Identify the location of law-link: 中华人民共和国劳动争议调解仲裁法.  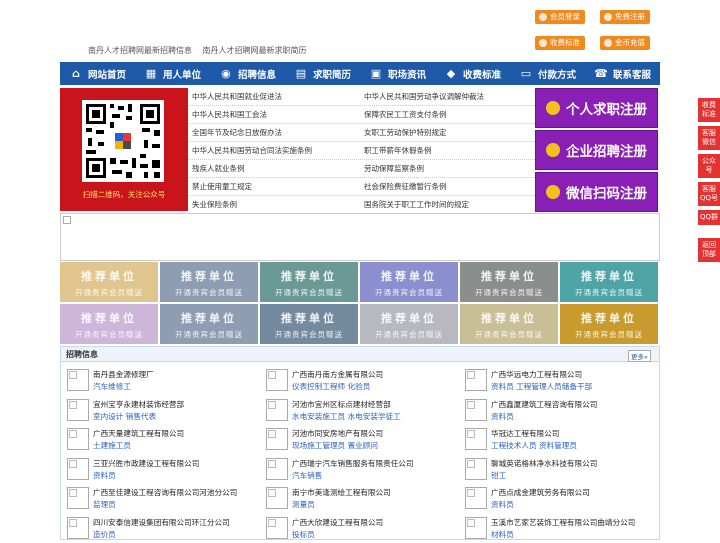
(424, 96).